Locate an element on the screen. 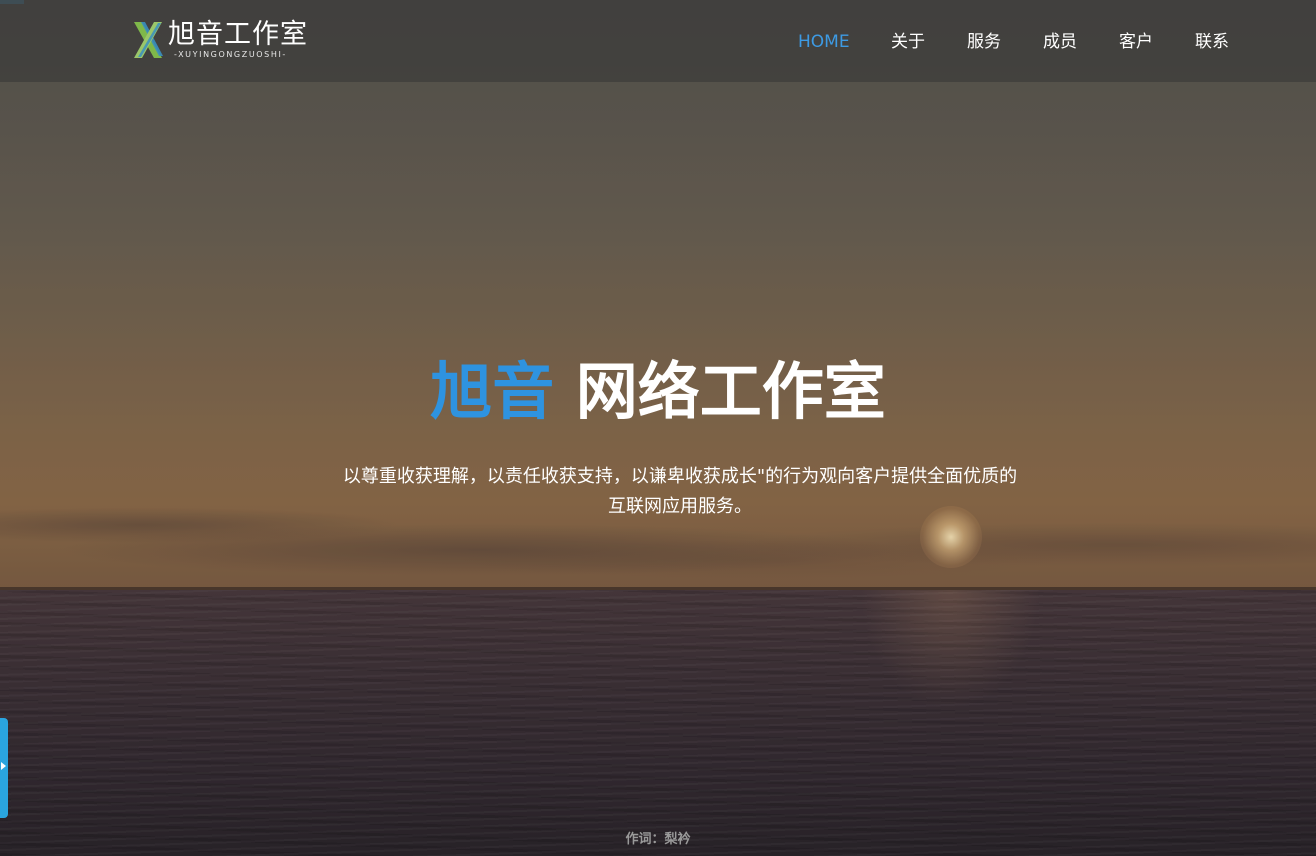 This screenshot has width=1316, height=856. side-toggle-tab is located at coordinates (4, 768).